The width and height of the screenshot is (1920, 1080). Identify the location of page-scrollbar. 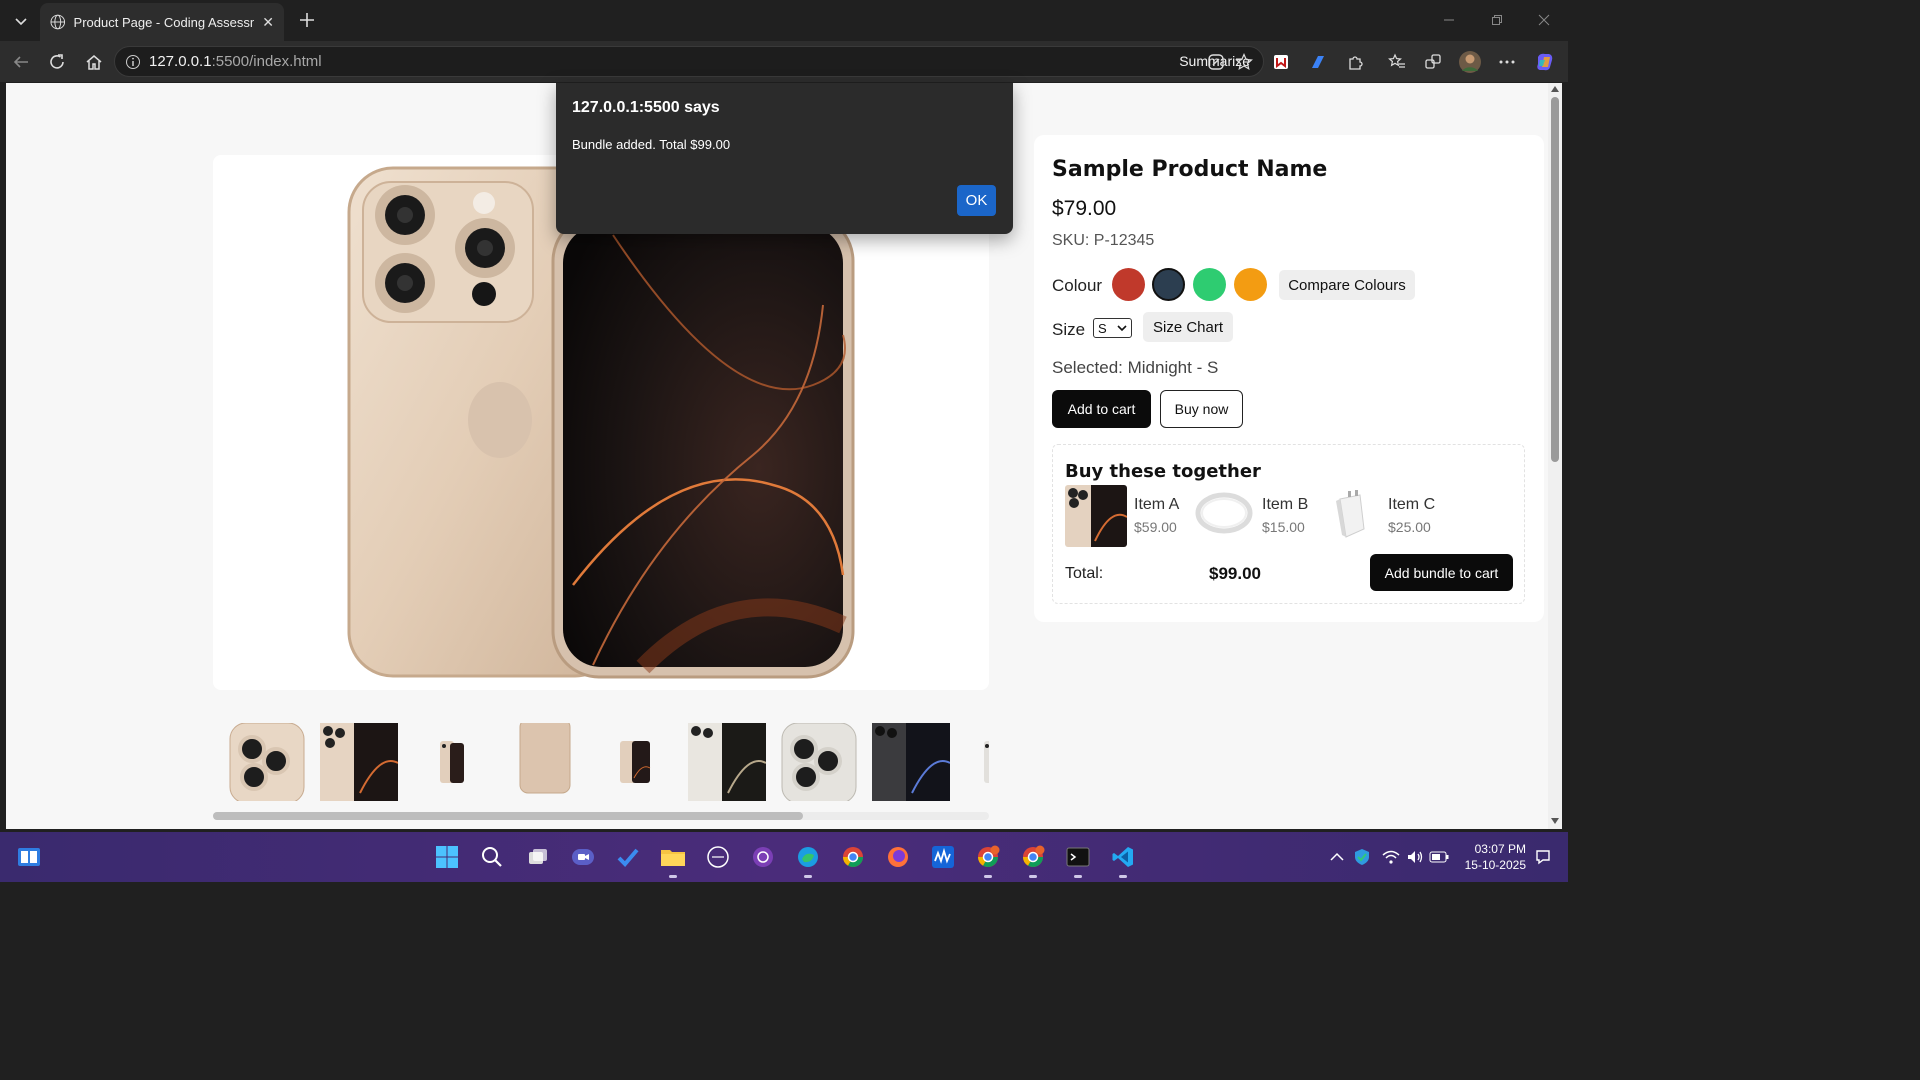
(1555, 456).